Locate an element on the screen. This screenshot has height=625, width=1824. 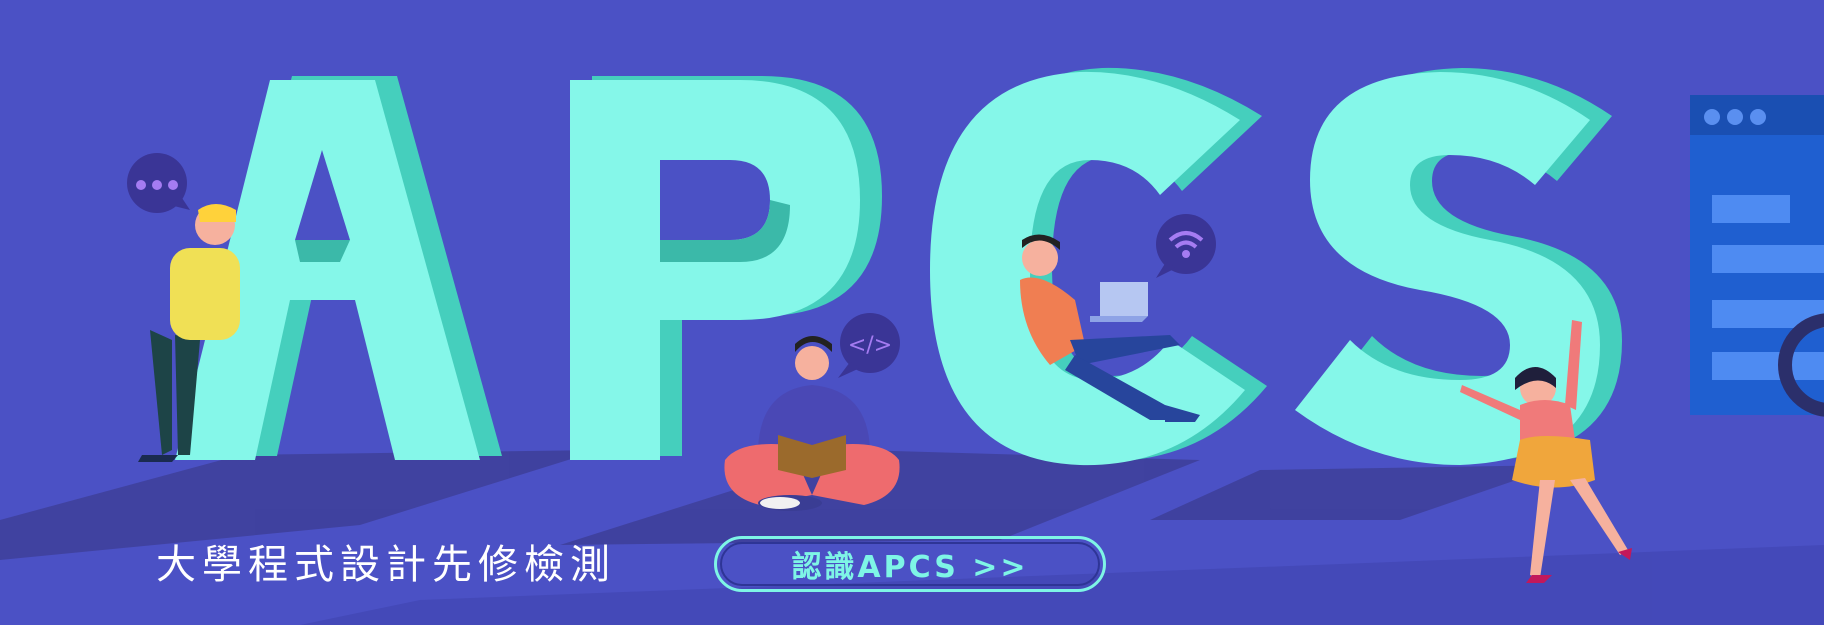
laptop-icon is located at coordinates (1119, 302).